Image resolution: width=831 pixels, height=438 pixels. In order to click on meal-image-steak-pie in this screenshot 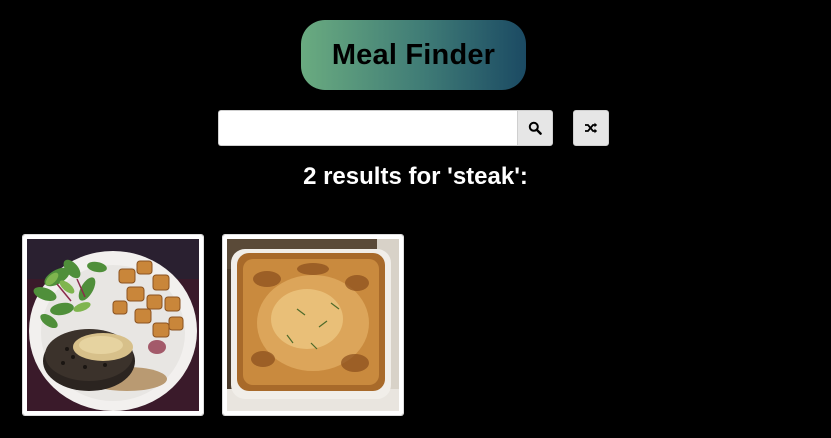, I will do `click(313, 325)`.